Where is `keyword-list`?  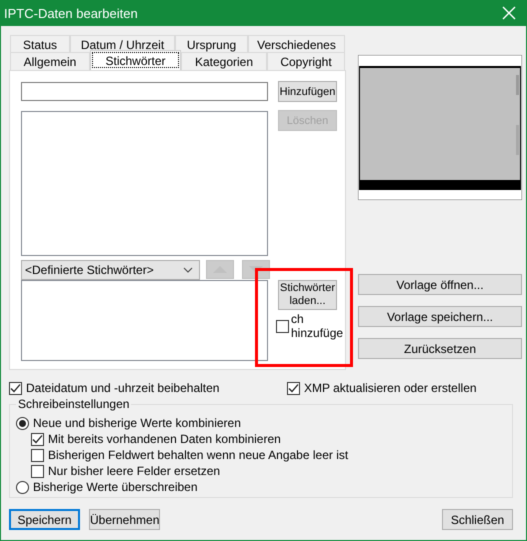
keyword-list is located at coordinates (144, 183).